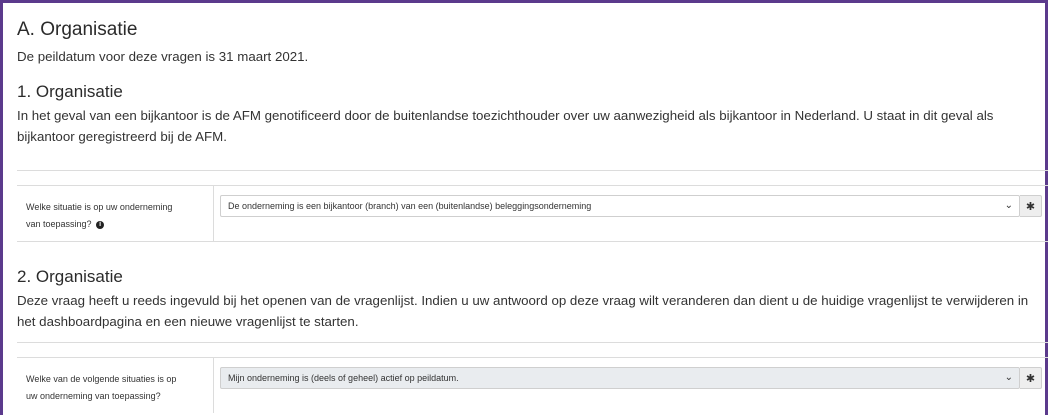  I want to click on question-2-title: 2. Organisatie, so click(70, 276).